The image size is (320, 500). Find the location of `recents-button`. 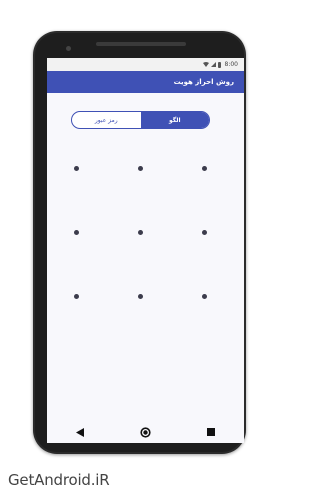

recents-button is located at coordinates (211, 432).